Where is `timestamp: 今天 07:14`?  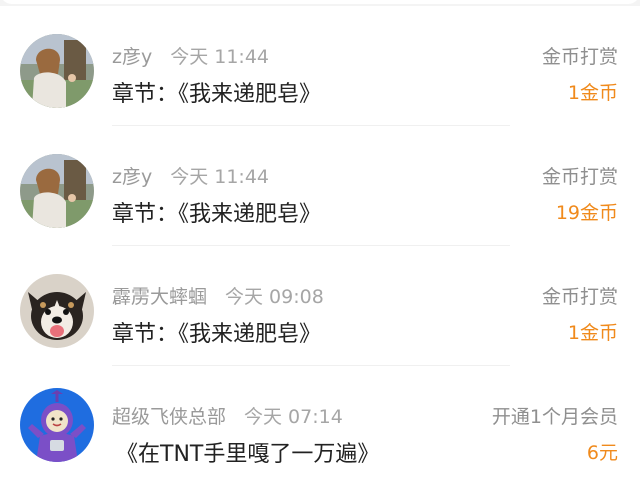
timestamp: 今天 07:14 is located at coordinates (293, 417).